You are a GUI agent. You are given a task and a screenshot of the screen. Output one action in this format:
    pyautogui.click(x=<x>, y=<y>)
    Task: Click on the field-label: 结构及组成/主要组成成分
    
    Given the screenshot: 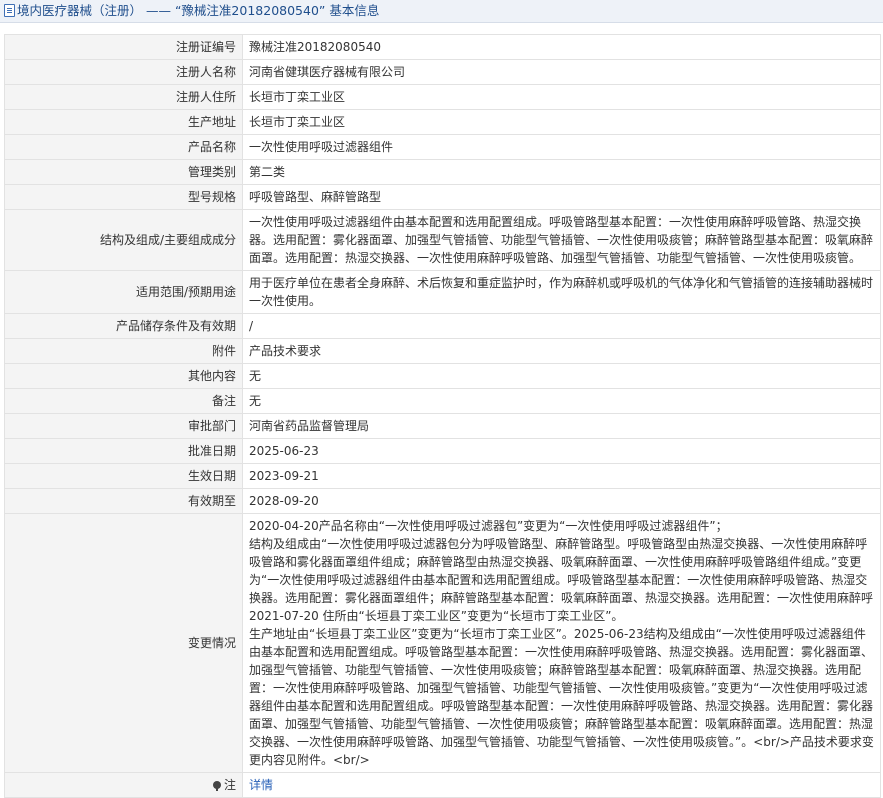 What is the action you would take?
    pyautogui.click(x=123, y=240)
    